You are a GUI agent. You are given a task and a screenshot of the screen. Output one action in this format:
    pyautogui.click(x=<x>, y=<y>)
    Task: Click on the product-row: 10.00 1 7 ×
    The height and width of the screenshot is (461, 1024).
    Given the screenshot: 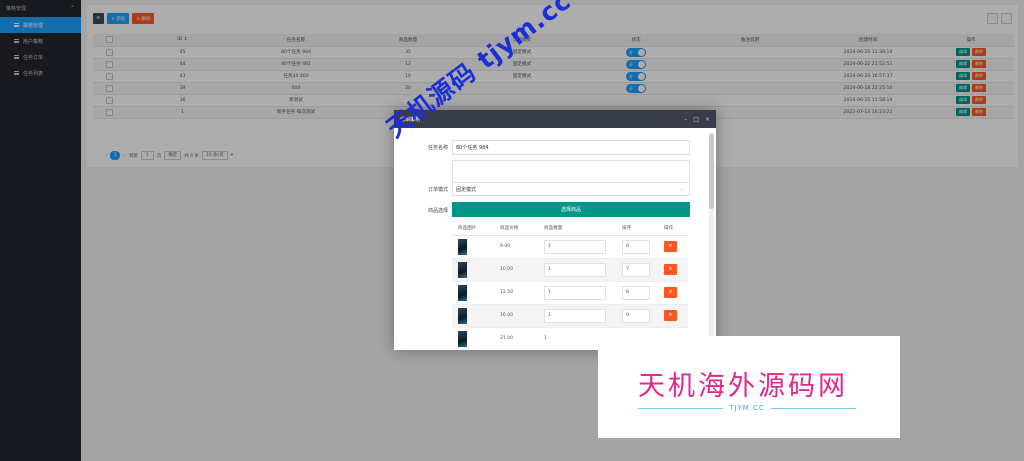 What is the action you would take?
    pyautogui.click(x=570, y=270)
    